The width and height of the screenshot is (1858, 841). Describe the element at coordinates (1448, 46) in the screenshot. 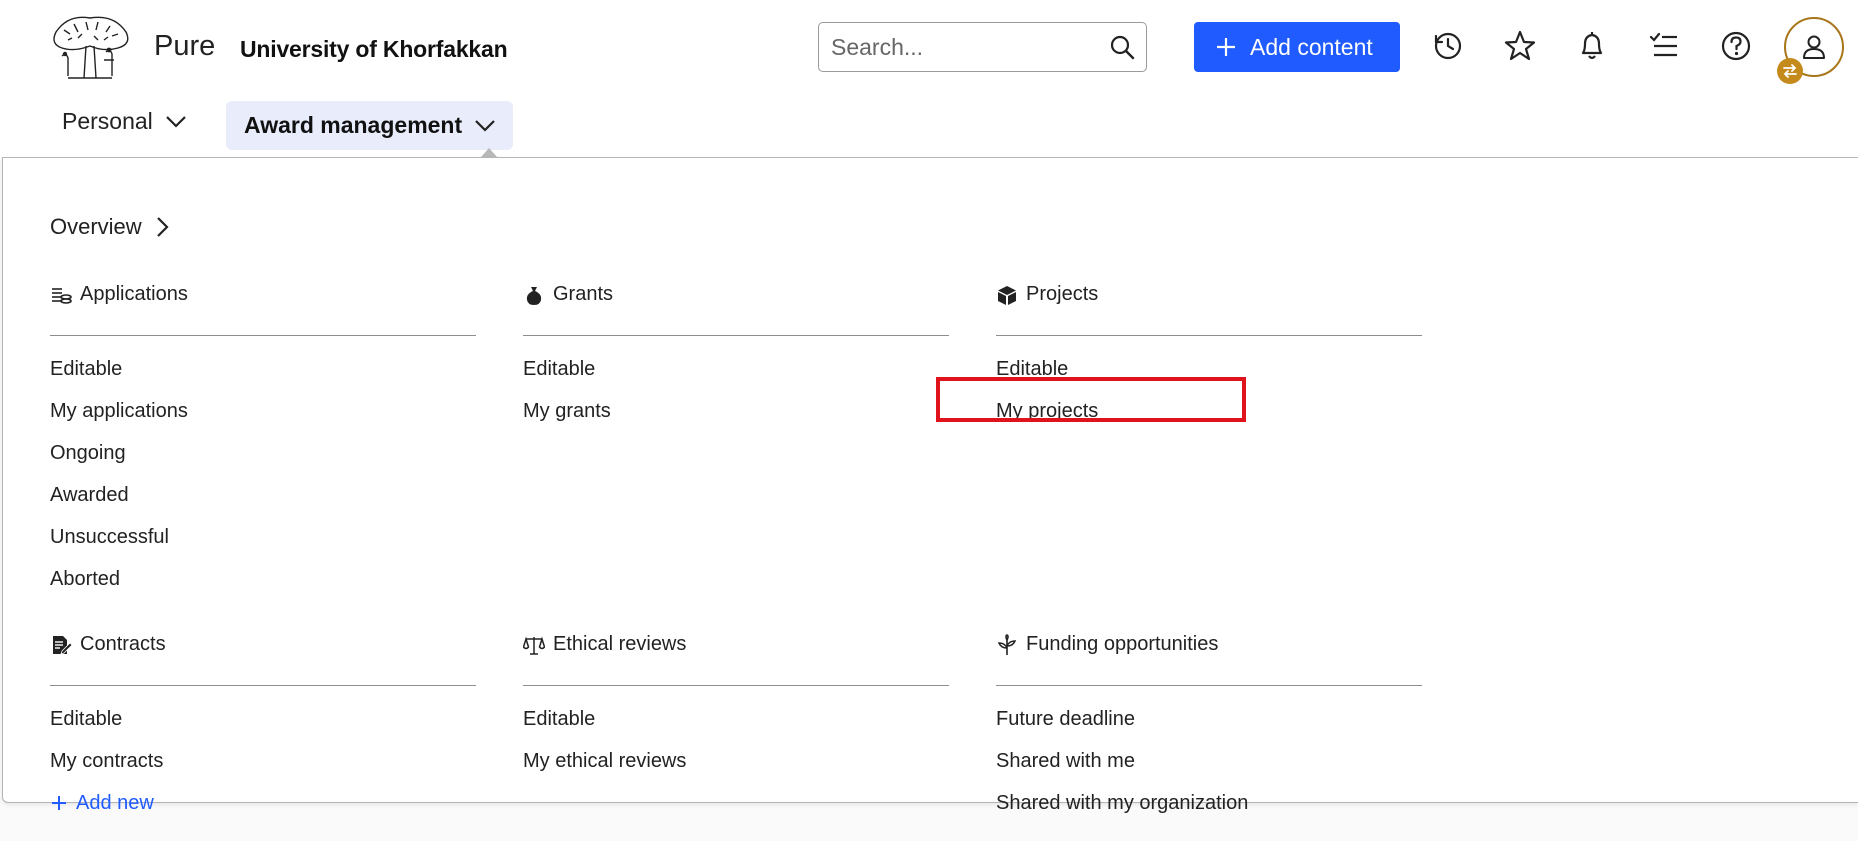

I see `history-icon` at that location.